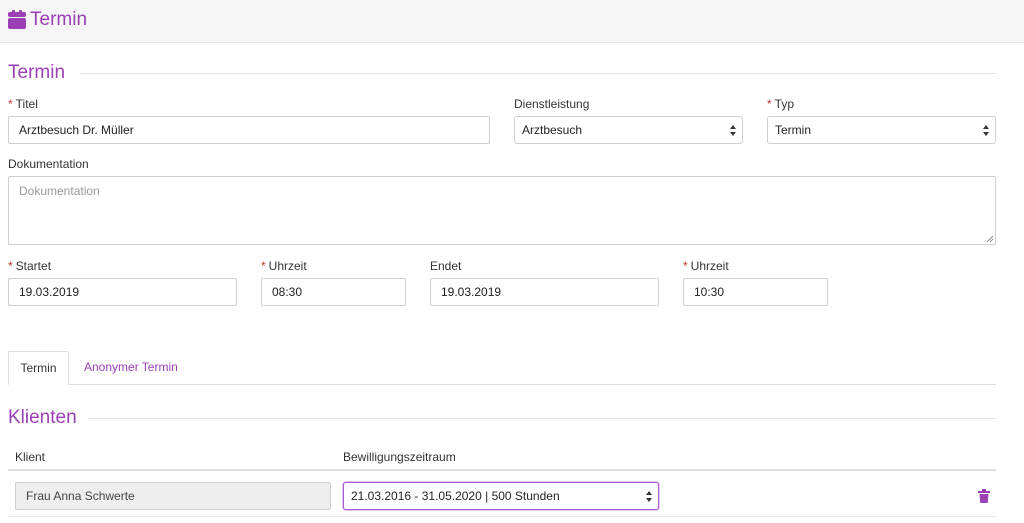  Describe the element at coordinates (38, 368) in the screenshot. I see `tab-termin: Termin` at that location.